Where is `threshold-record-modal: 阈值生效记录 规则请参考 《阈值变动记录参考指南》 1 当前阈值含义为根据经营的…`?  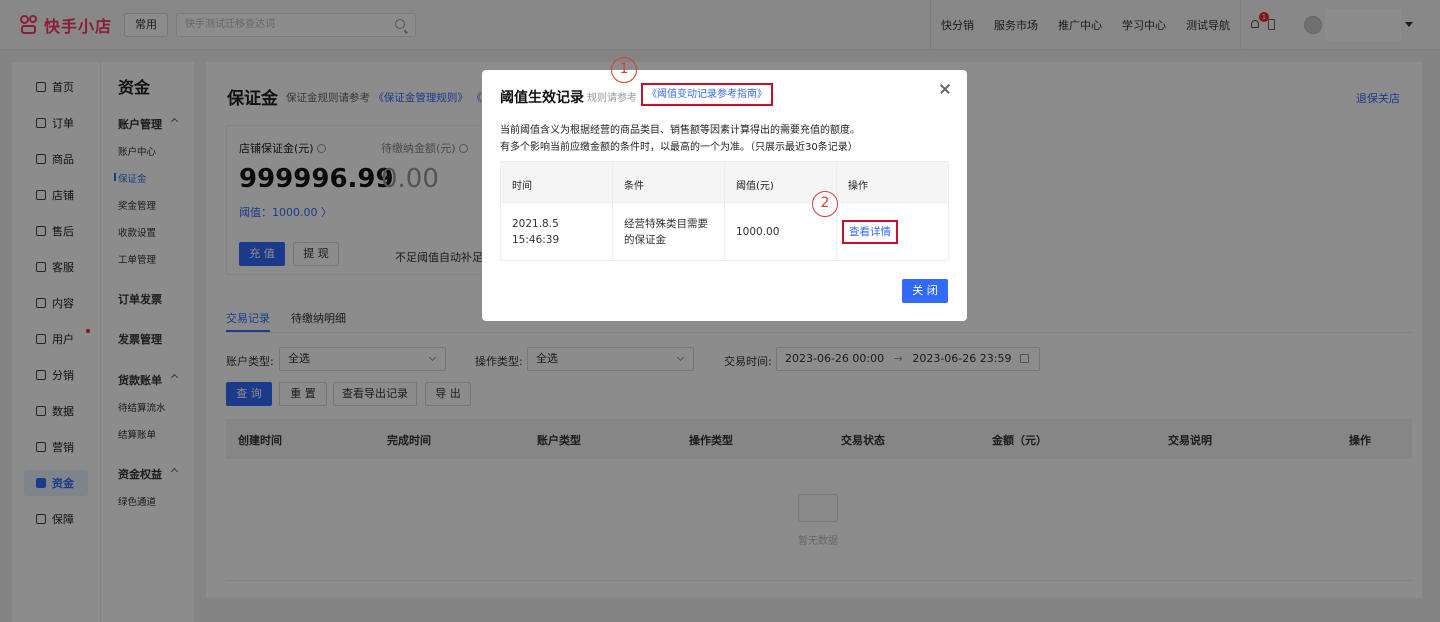 threshold-record-modal: 阈值生效记录 规则请参考 《阈值变动记录参考指南》 1 当前阈值含义为根据经营的… is located at coordinates (724, 189).